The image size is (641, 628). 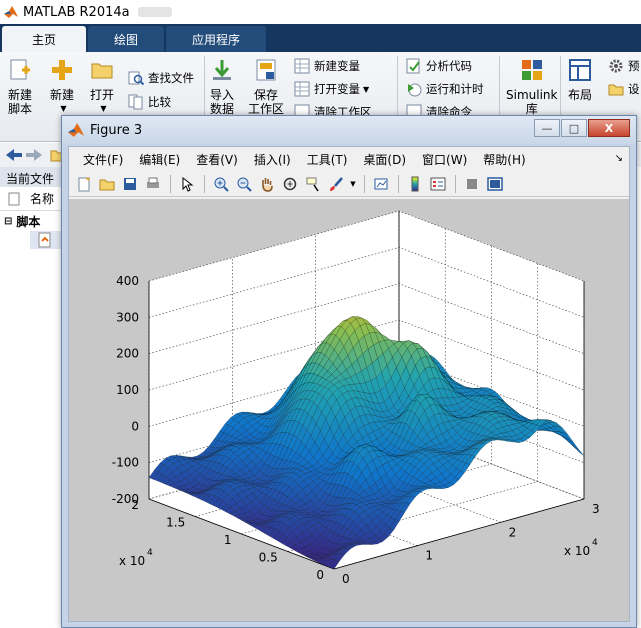 I want to click on simulink-icon, so click(x=531, y=70).